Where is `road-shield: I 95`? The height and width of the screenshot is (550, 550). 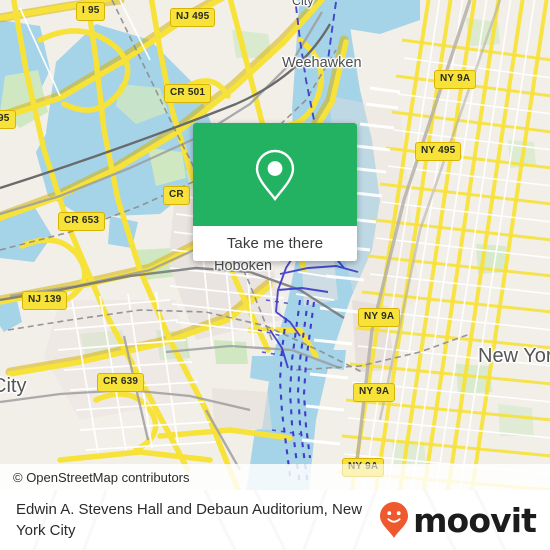 road-shield: I 95 is located at coordinates (91, 11).